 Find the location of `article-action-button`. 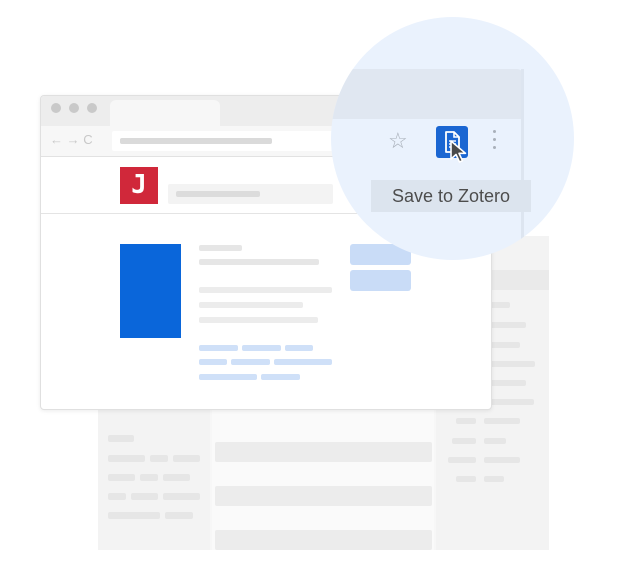

article-action-button is located at coordinates (380, 280).